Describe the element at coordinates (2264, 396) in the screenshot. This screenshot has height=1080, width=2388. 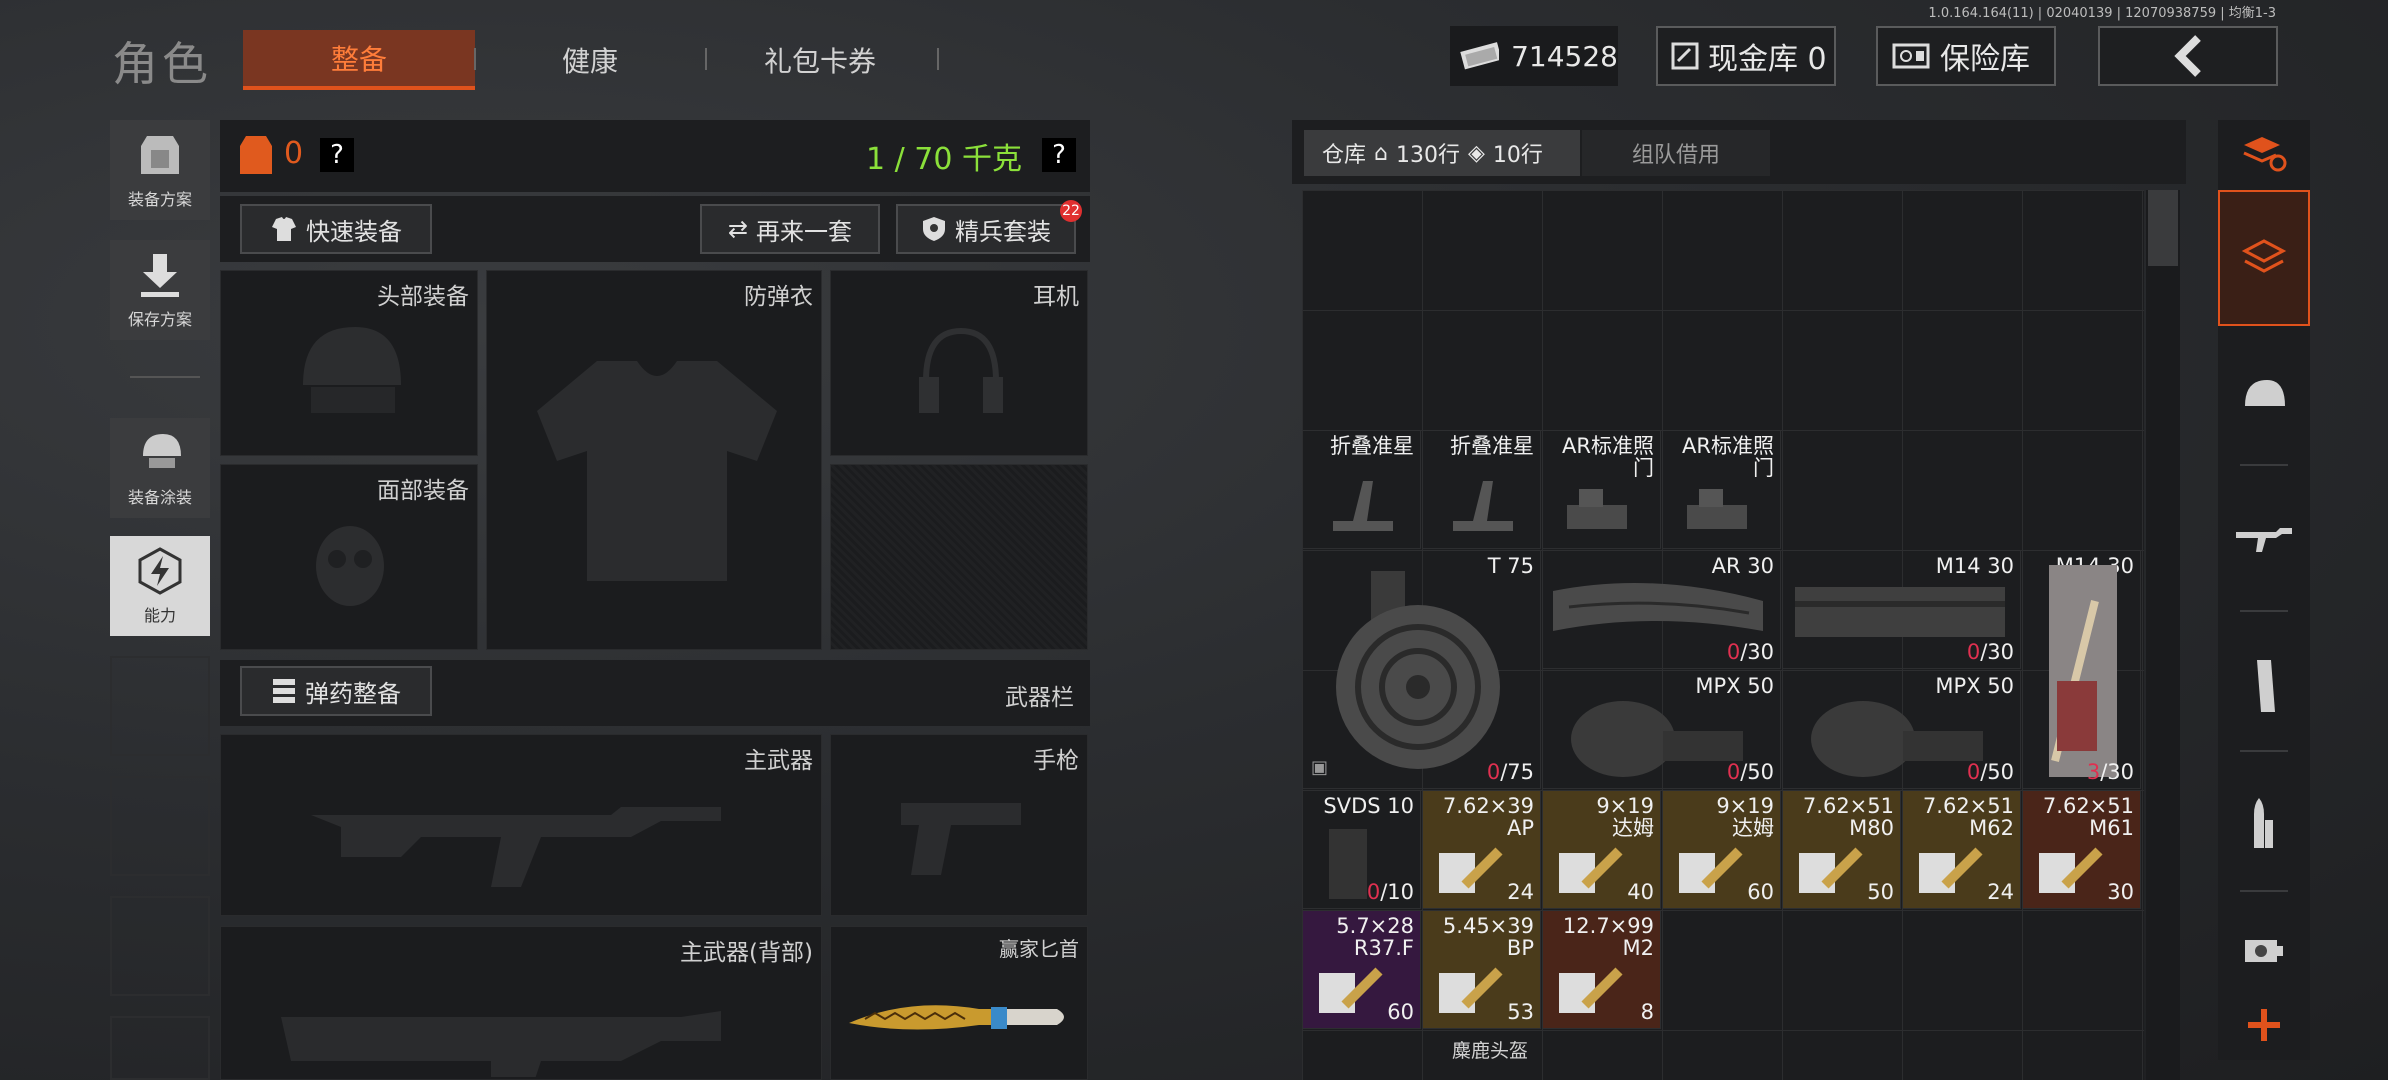
I see `category-helmet-button` at that location.